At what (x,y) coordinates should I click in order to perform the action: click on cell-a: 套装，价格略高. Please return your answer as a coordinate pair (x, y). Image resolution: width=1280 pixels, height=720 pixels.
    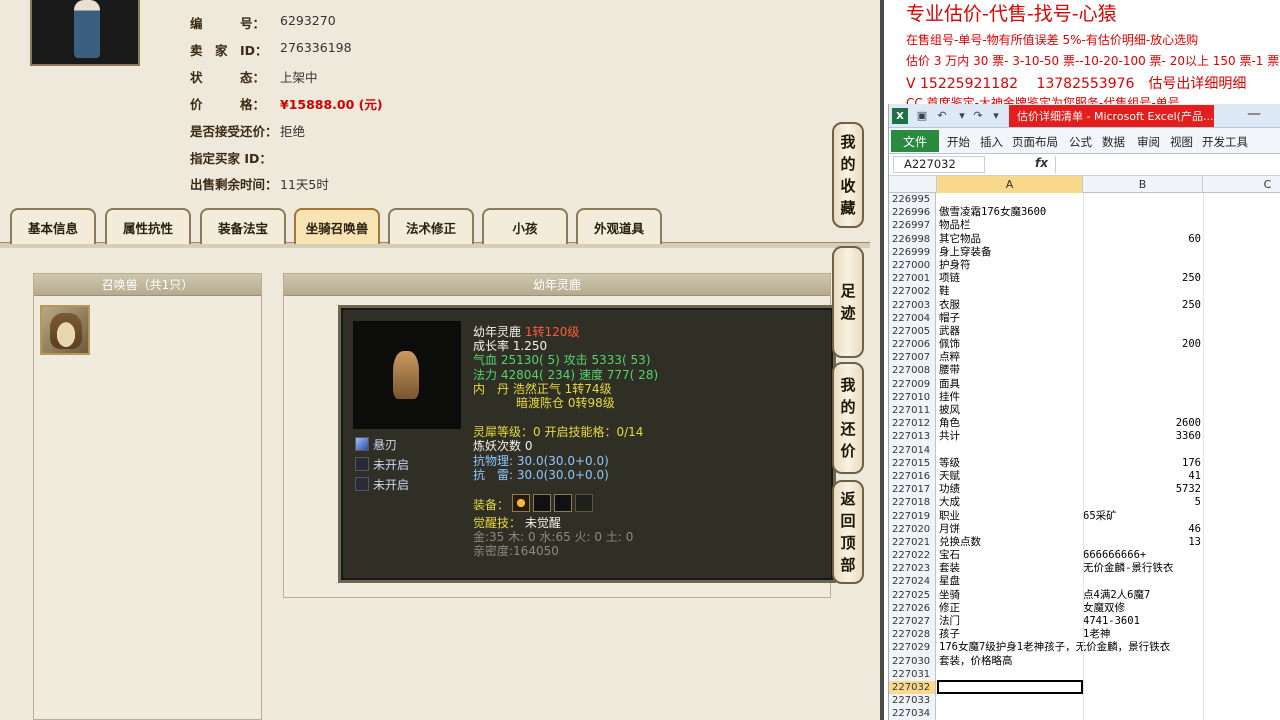
    Looking at the image, I should click on (1089, 661).